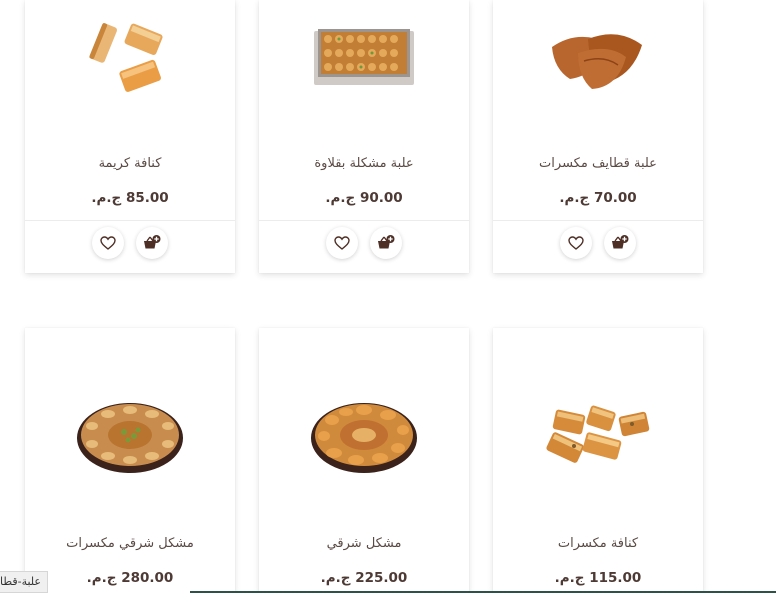 This screenshot has height=593, width=776. Describe the element at coordinates (598, 578) in the screenshot. I see `product-price: 115.00 ج.م.` at that location.